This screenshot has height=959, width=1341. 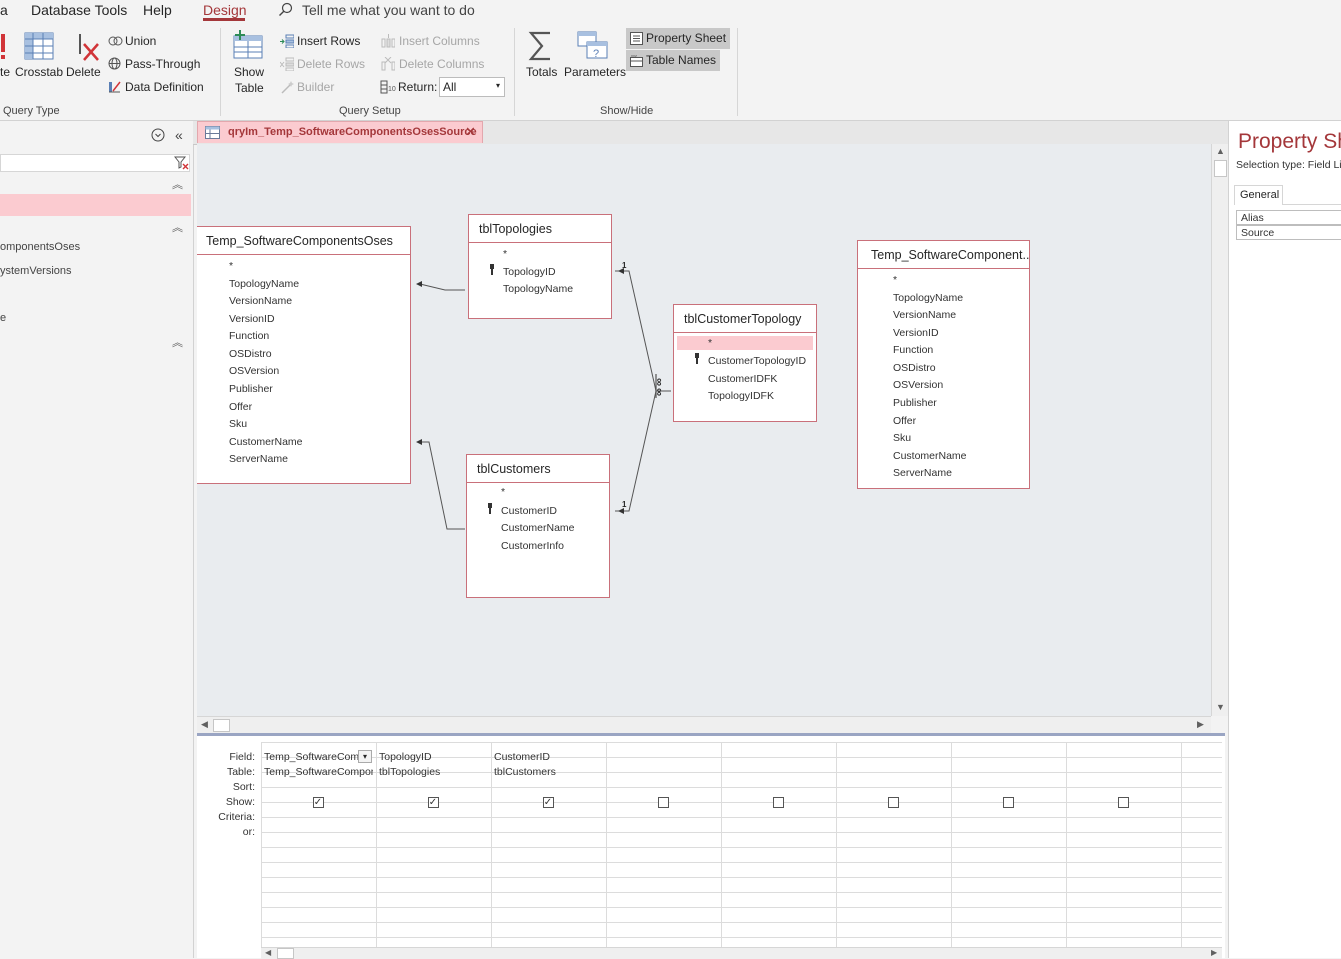 What do you see at coordinates (328, 41) in the screenshot?
I see `insert-rows-button: Insert Rows` at bounding box center [328, 41].